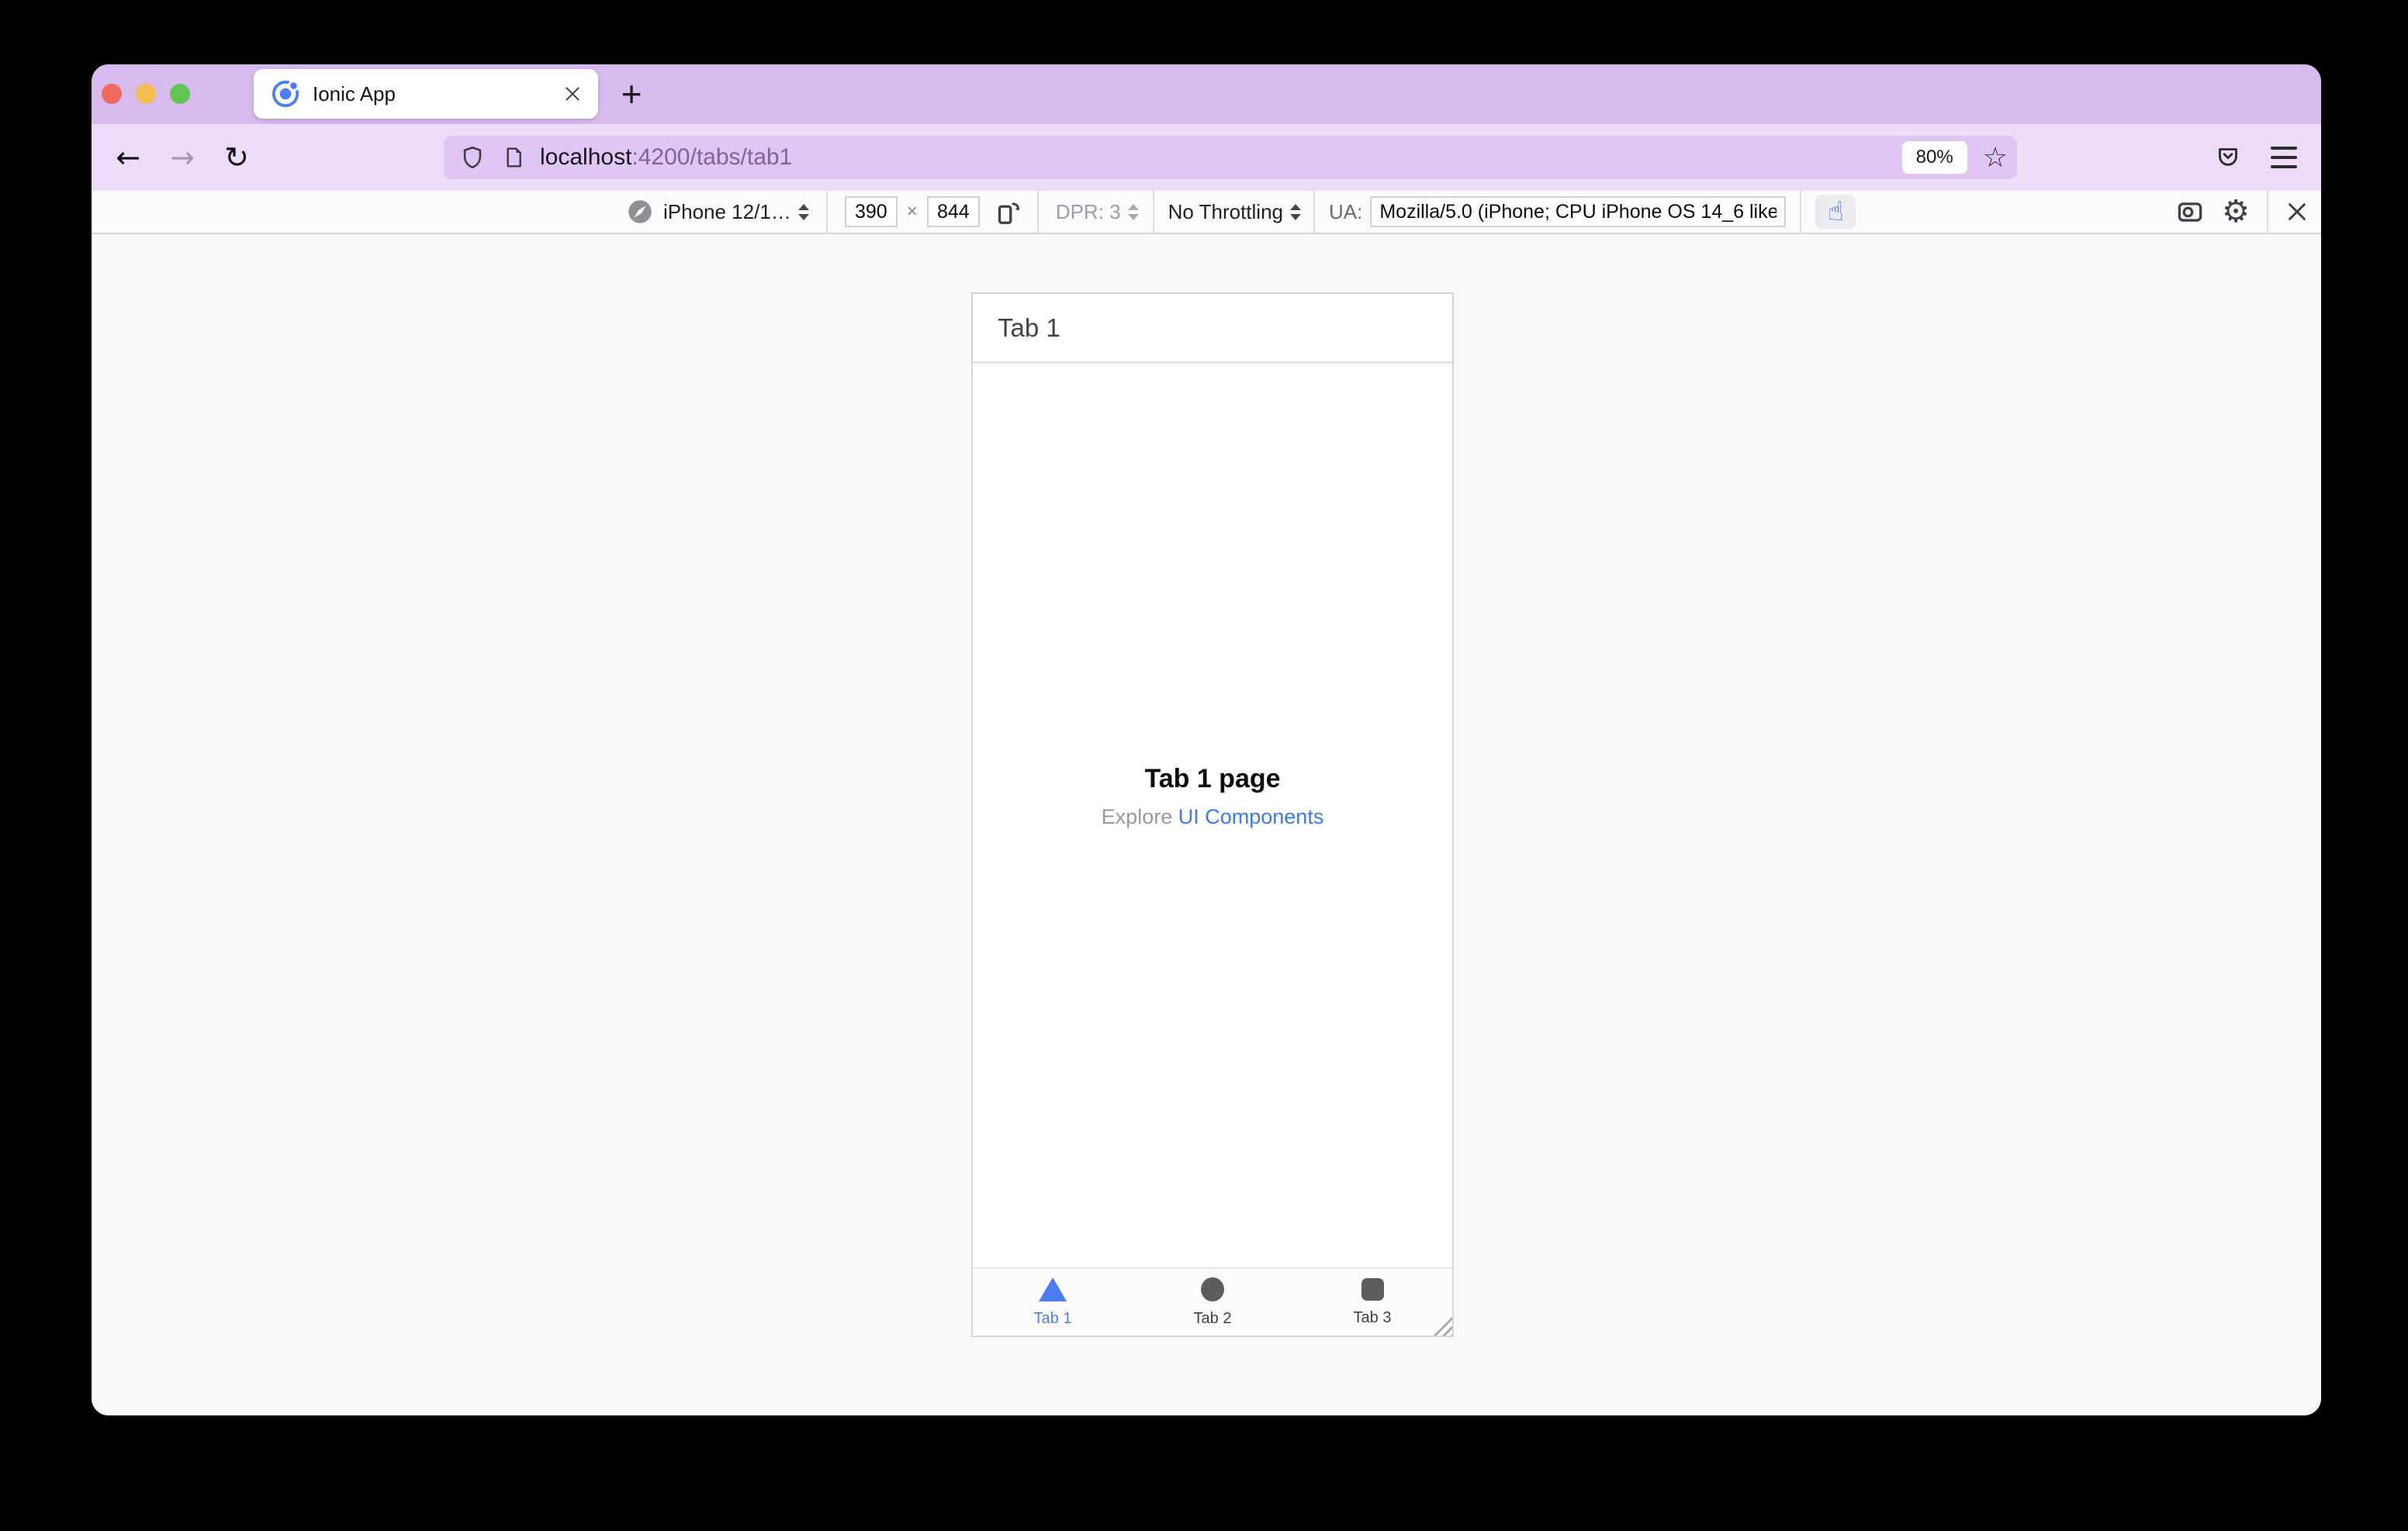  I want to click on user-agent-input, so click(1578, 211).